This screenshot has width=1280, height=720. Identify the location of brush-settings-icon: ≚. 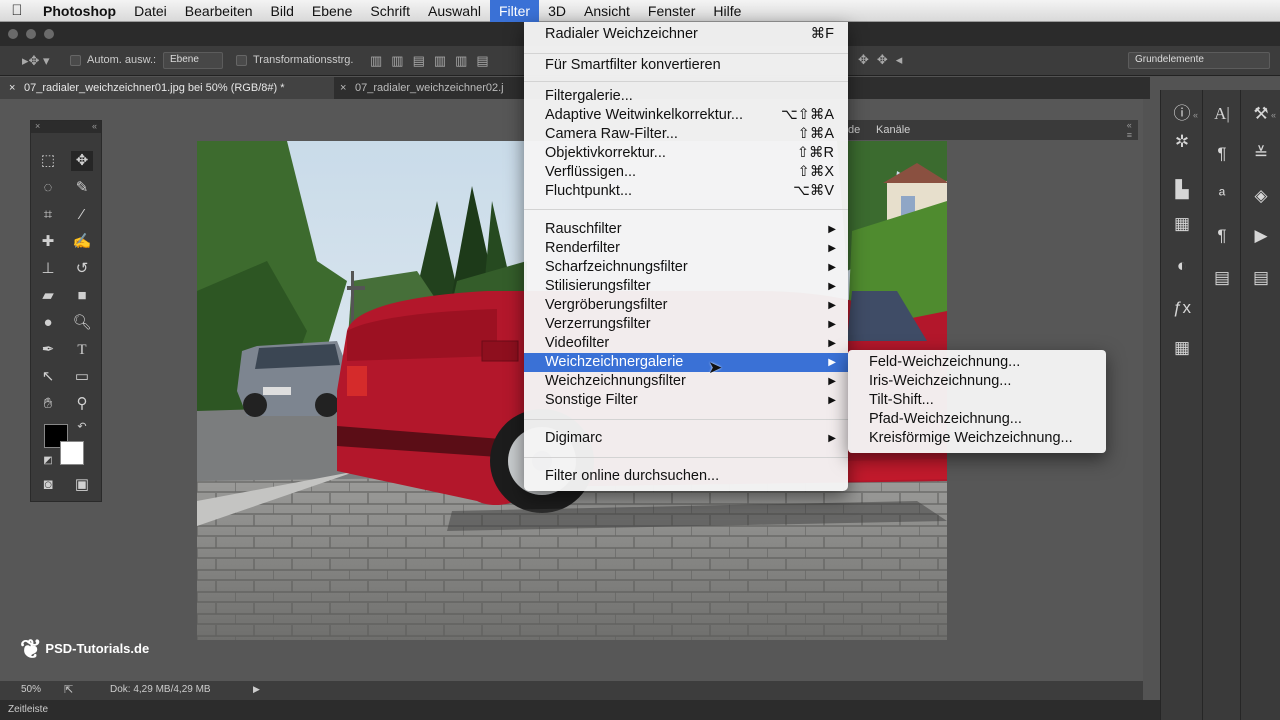
(1261, 154).